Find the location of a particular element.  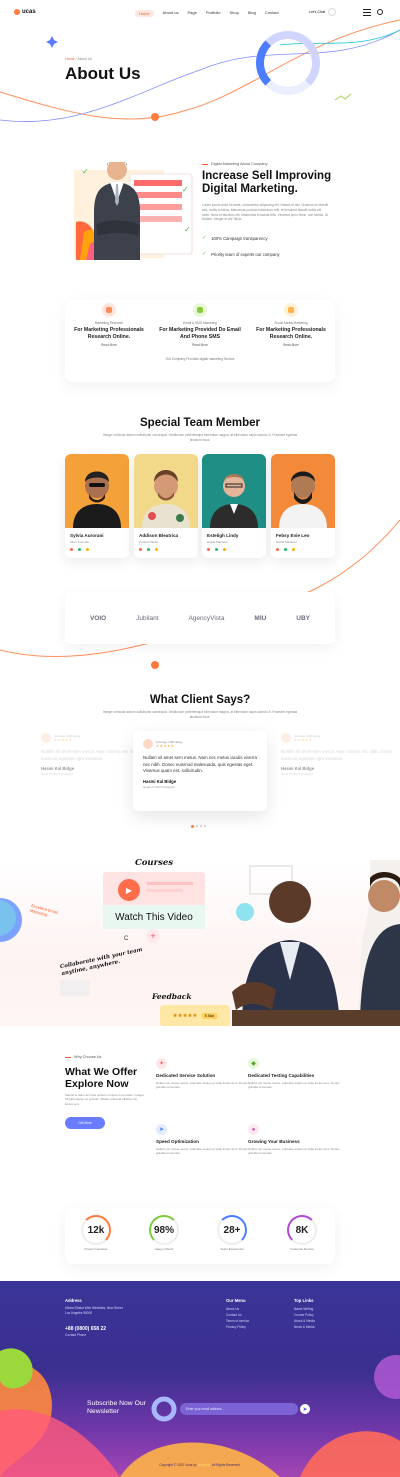

nav-contact: Contact is located at coordinates (272, 13).